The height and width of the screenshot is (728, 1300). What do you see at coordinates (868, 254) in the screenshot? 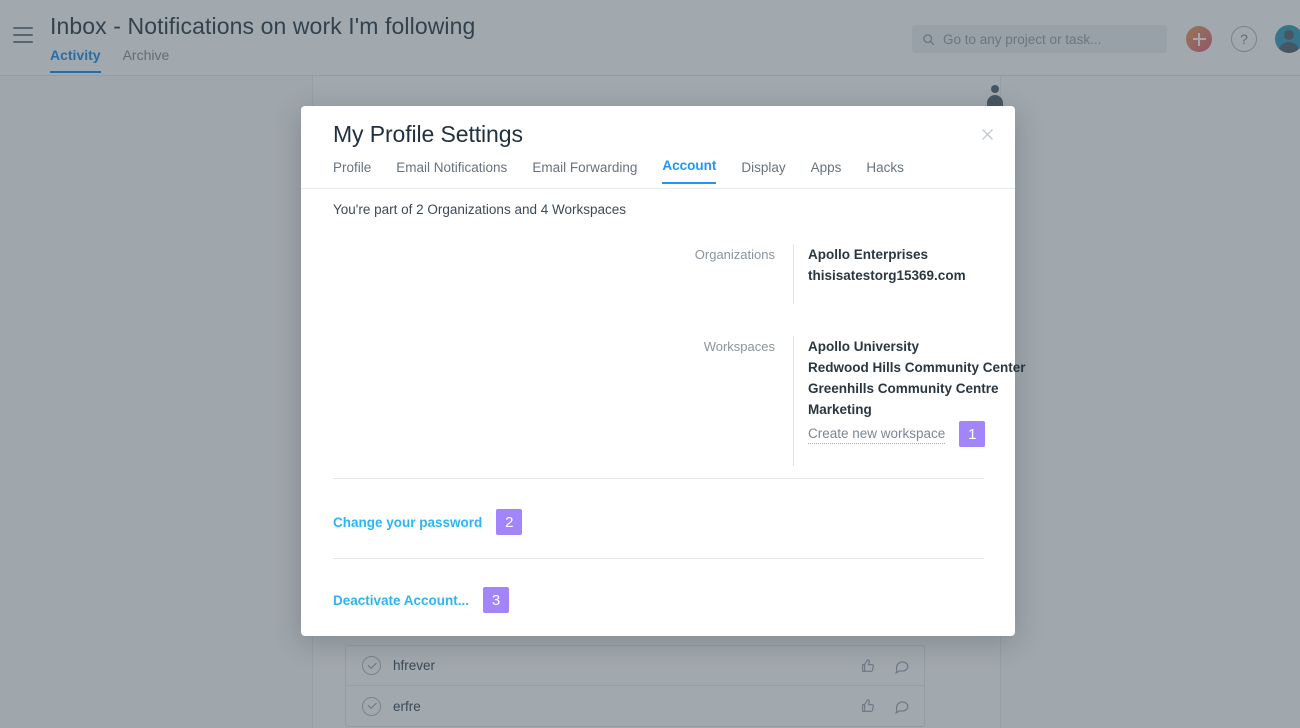
I see `organization-item: Apollo Enterprises` at bounding box center [868, 254].